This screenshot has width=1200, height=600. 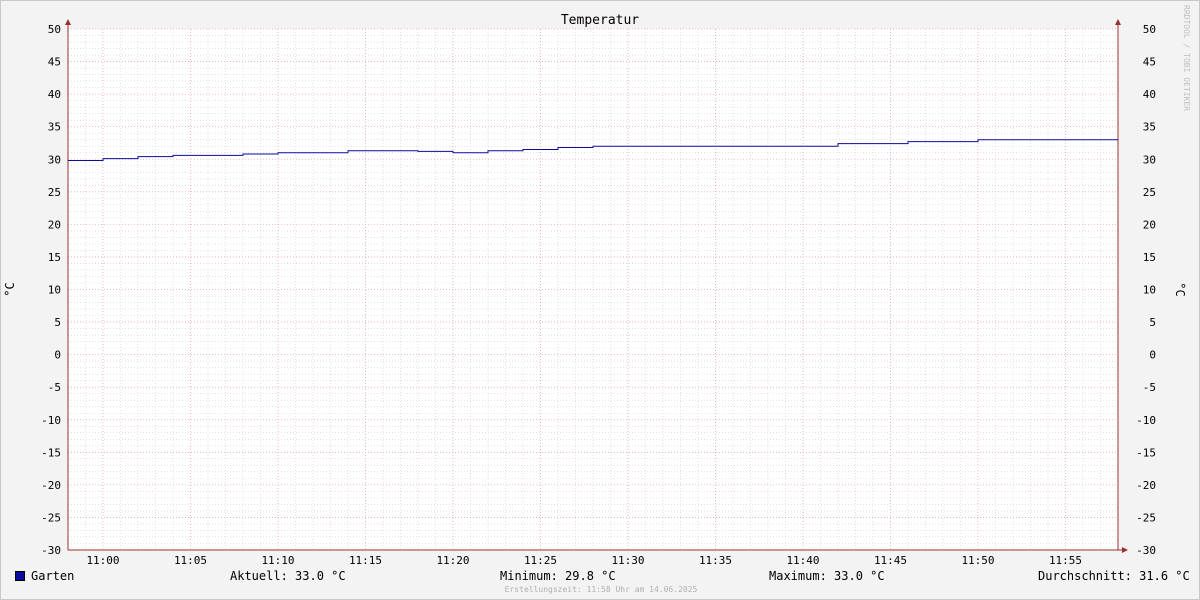 What do you see at coordinates (1149, 62) in the screenshot?
I see `y-tick-label-right: 45` at bounding box center [1149, 62].